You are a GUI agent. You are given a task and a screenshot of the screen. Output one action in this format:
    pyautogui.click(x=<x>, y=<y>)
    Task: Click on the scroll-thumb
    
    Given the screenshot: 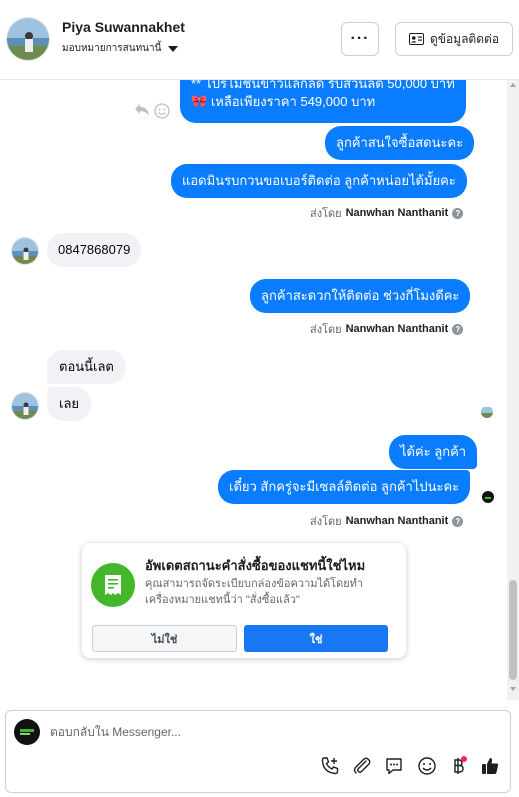 What is the action you would take?
    pyautogui.click(x=513, y=630)
    